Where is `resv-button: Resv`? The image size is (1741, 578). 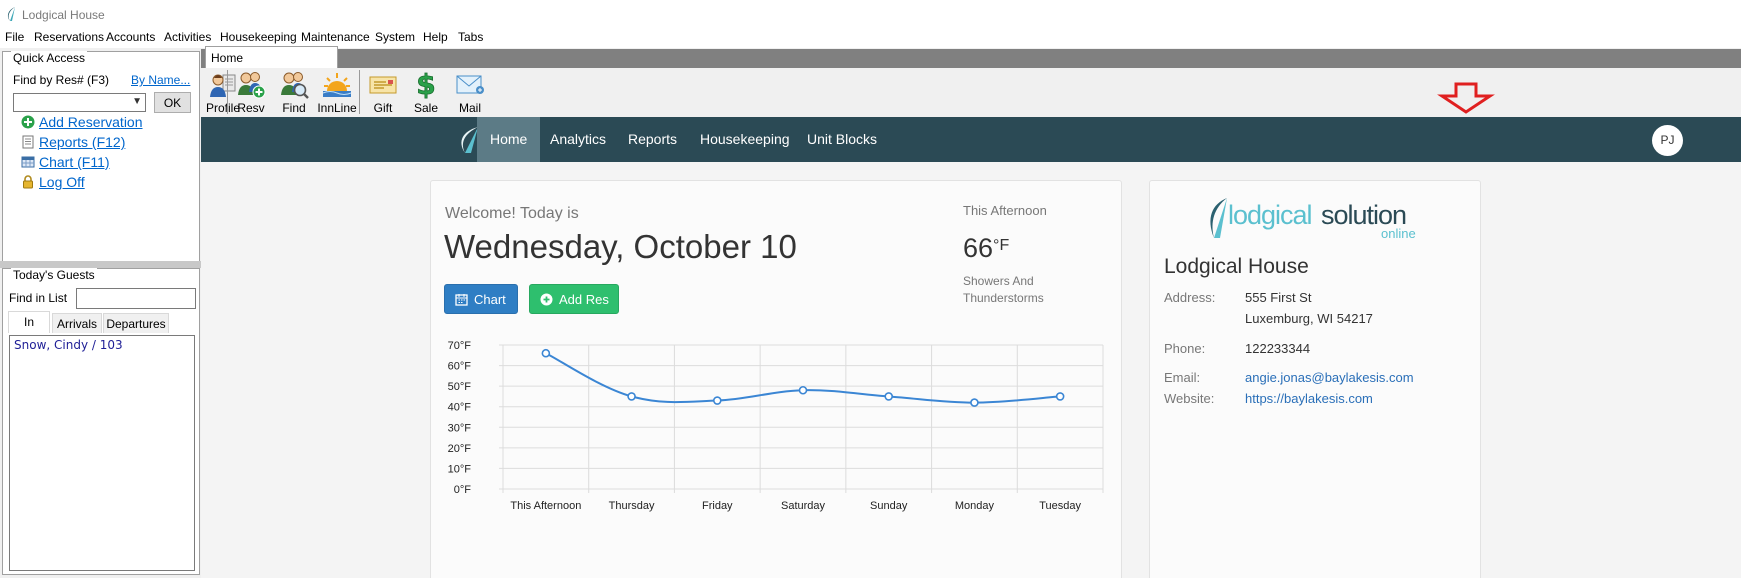
resv-button: Resv is located at coordinates (251, 92).